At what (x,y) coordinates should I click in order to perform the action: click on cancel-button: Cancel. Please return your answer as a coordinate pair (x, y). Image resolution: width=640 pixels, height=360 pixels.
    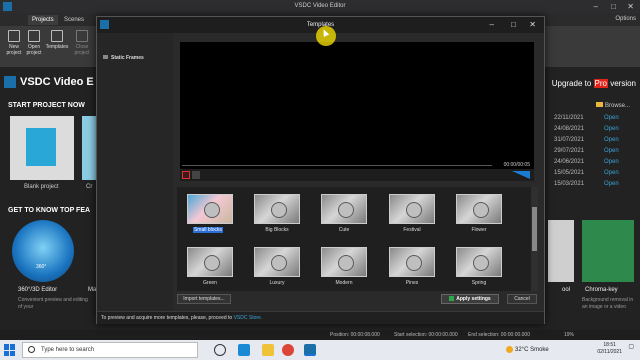
    Looking at the image, I should click on (522, 299).